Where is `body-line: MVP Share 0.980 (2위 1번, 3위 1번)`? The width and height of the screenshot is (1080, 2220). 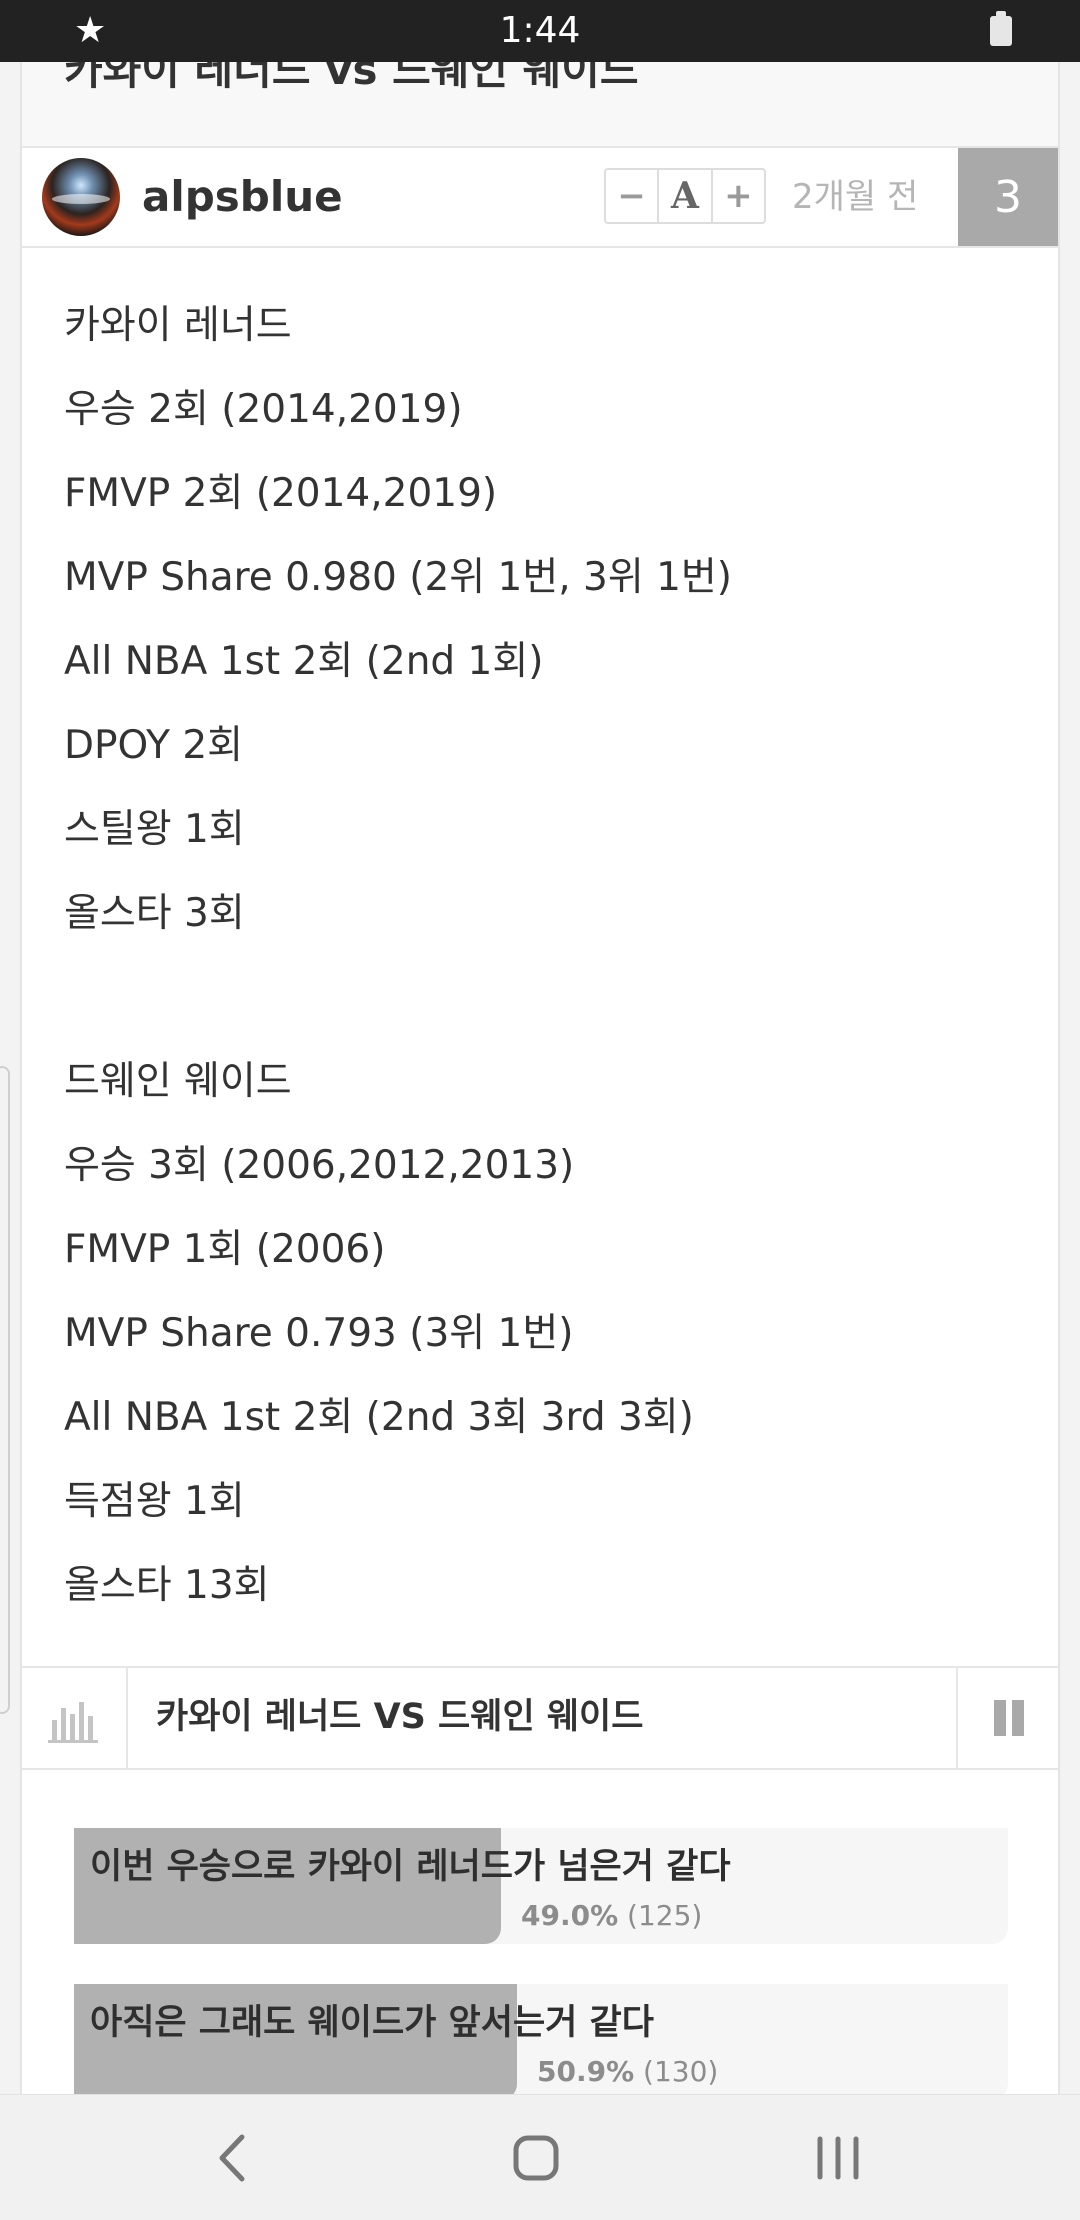 body-line: MVP Share 0.980 (2위 1번, 3위 1번) is located at coordinates (398, 577).